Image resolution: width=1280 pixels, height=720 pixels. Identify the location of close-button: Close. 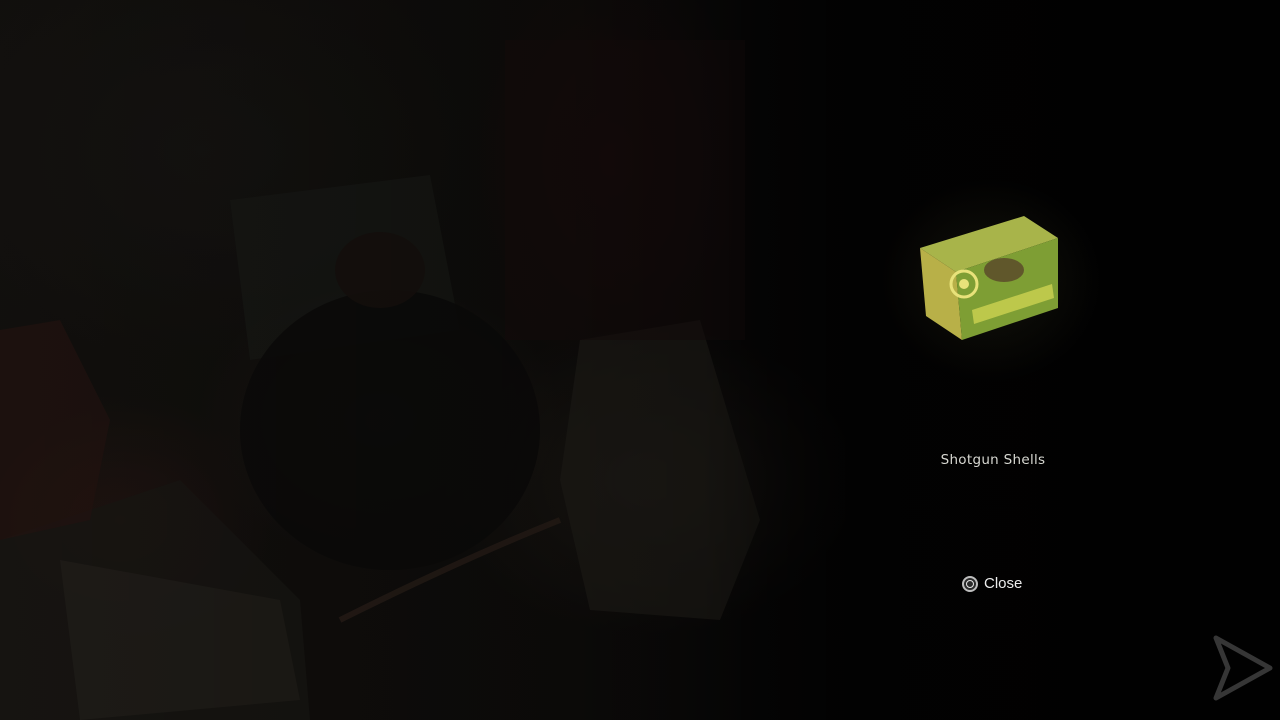
(992, 583).